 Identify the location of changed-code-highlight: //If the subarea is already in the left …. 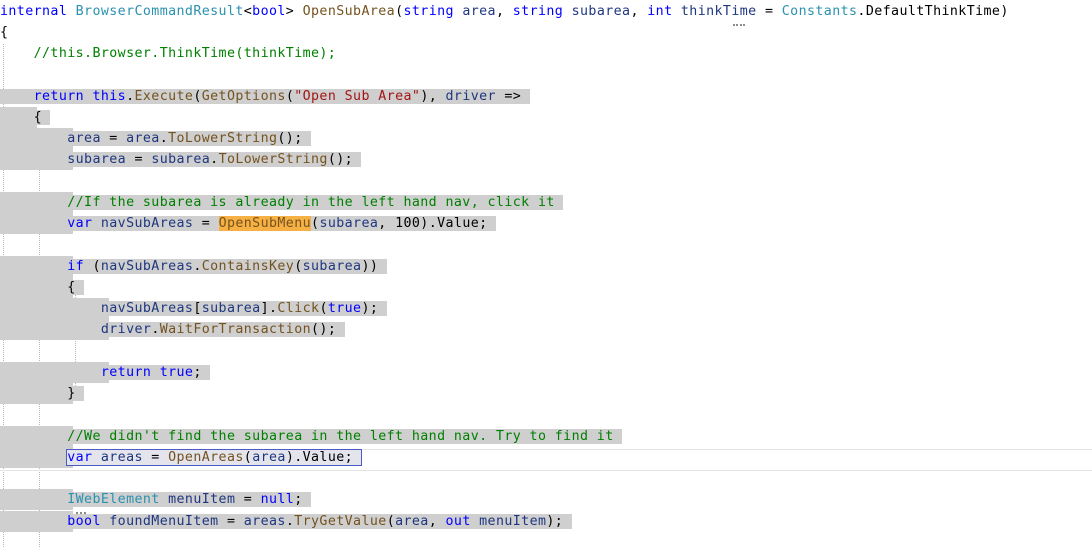
(315, 202).